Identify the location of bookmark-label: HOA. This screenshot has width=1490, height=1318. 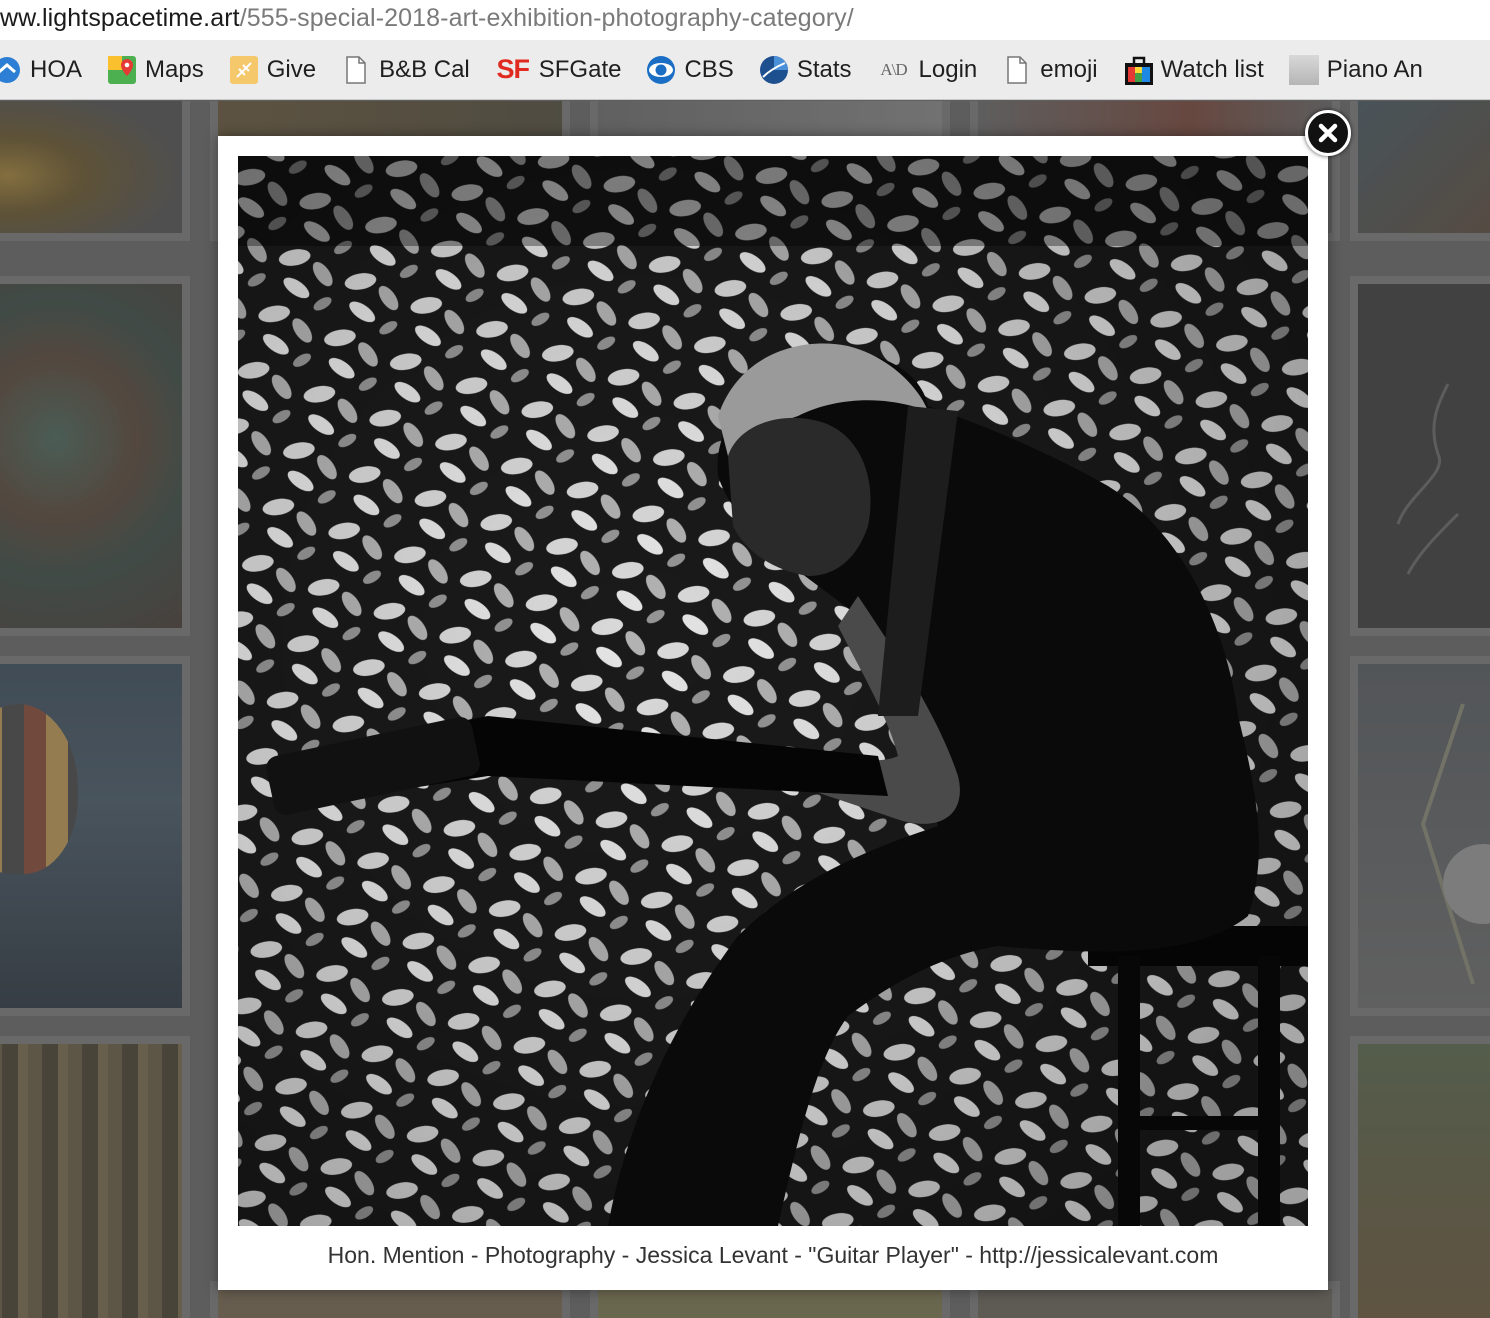
(56, 69).